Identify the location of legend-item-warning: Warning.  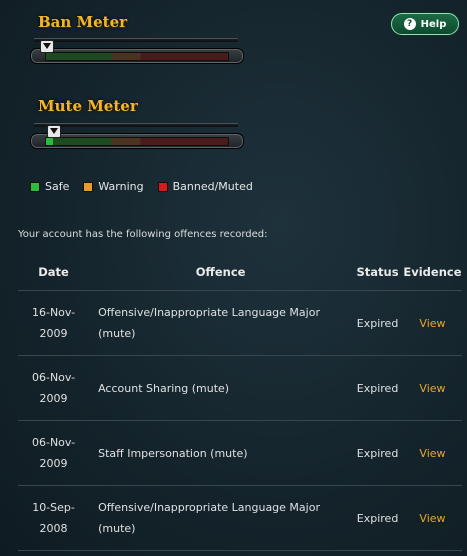
(113, 186).